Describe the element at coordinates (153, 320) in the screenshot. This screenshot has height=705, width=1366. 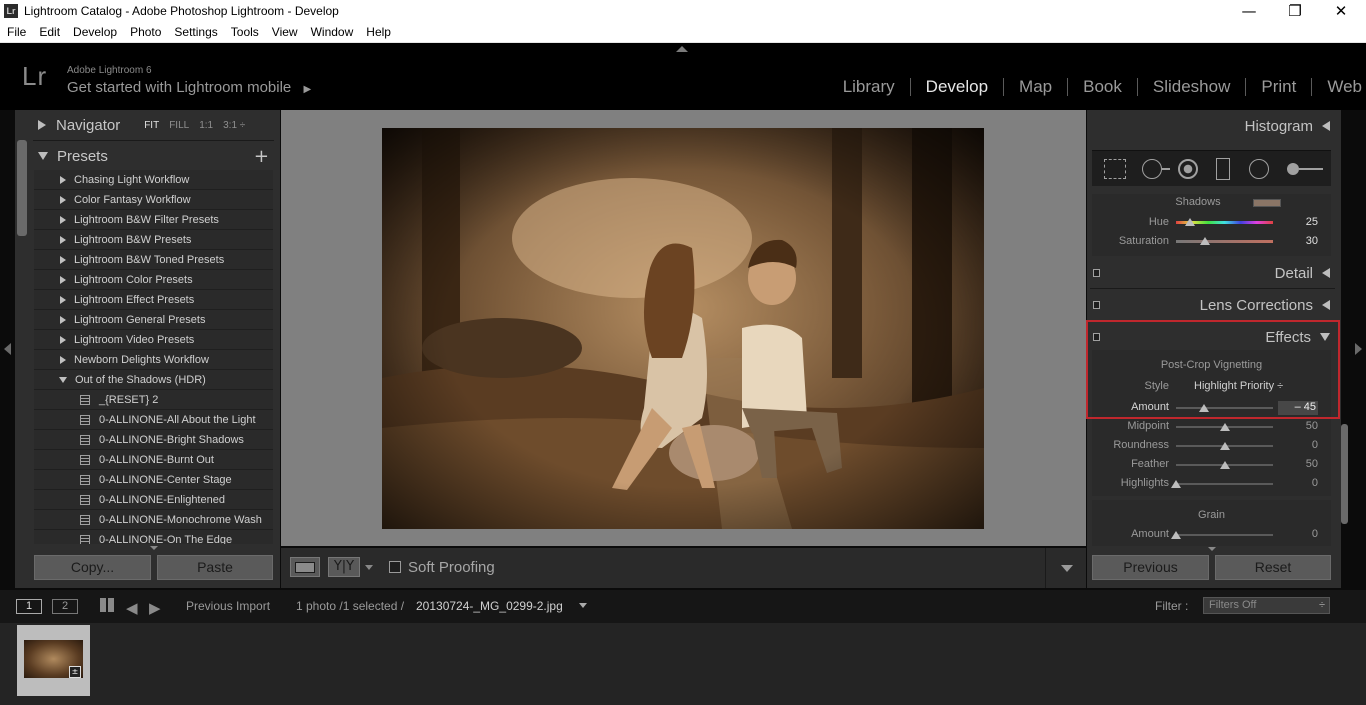
I see `preset-folder: Lightroom General Presets` at that location.